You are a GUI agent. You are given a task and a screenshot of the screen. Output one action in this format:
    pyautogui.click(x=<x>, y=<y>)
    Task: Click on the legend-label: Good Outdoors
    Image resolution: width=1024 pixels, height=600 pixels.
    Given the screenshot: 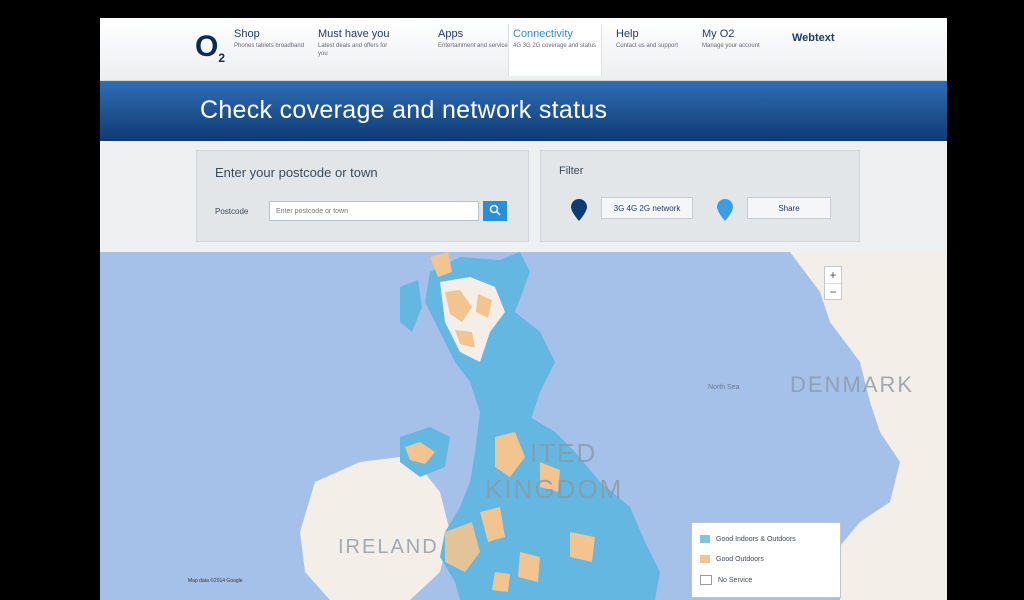 What is the action you would take?
    pyautogui.click(x=740, y=559)
    